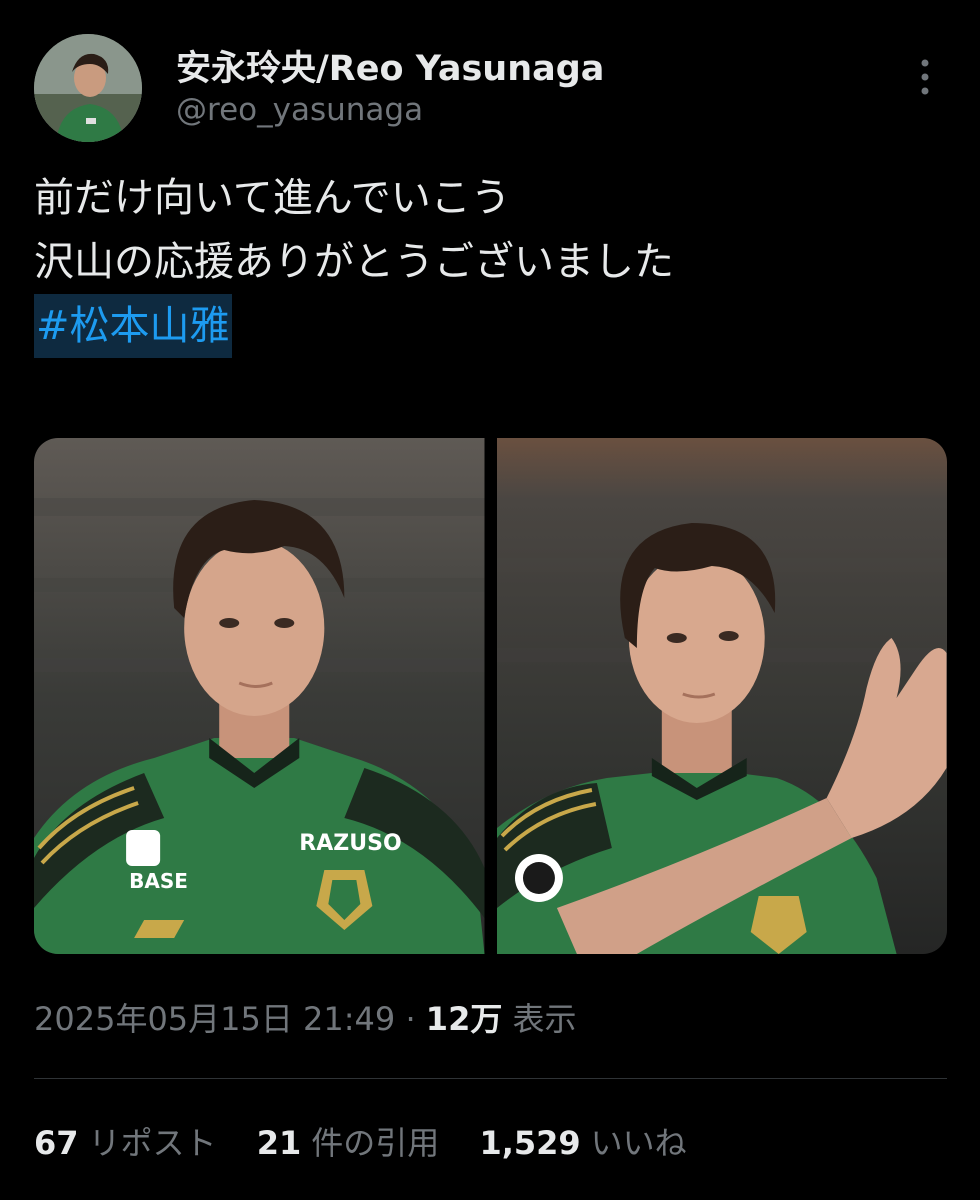 The width and height of the screenshot is (980, 1200). I want to click on tweet-line: 前だけ向いて進んでいこう, so click(272, 198).